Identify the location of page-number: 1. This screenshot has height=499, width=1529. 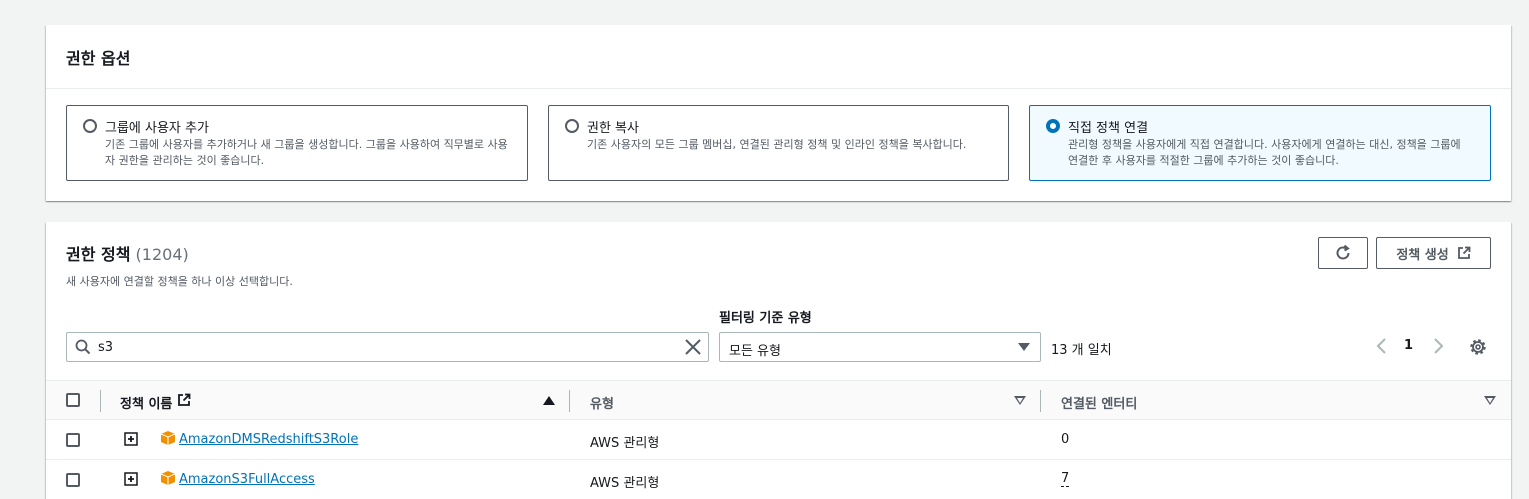
(1408, 345).